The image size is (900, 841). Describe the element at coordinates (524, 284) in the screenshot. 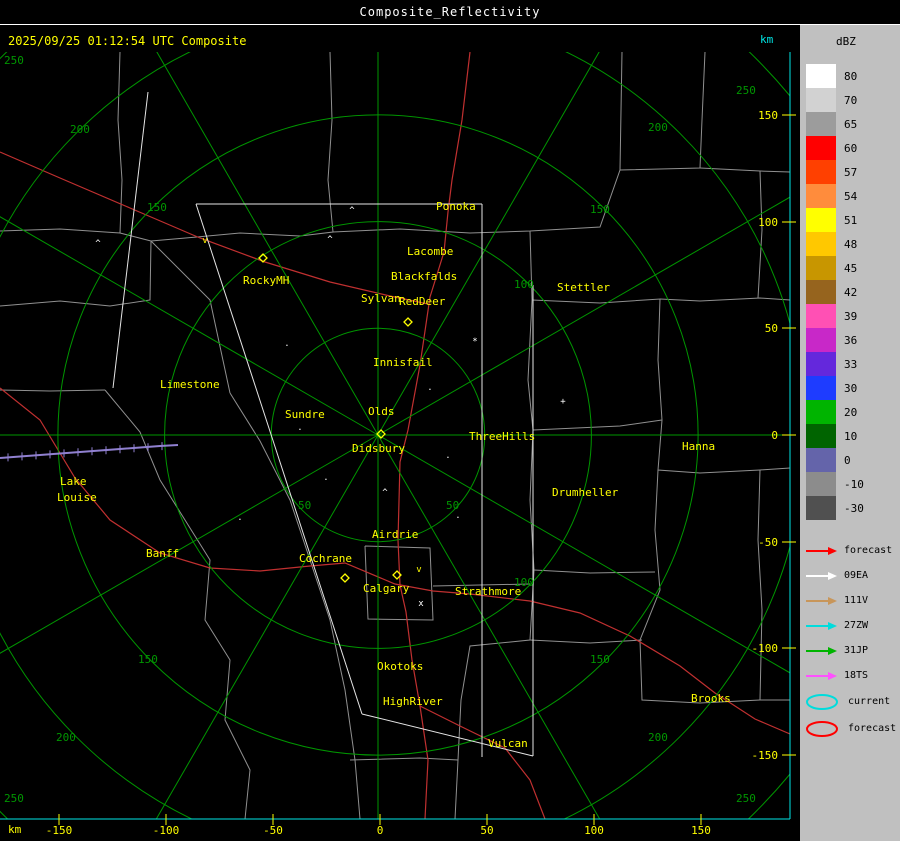

I see `range-ring-label: 100` at that location.